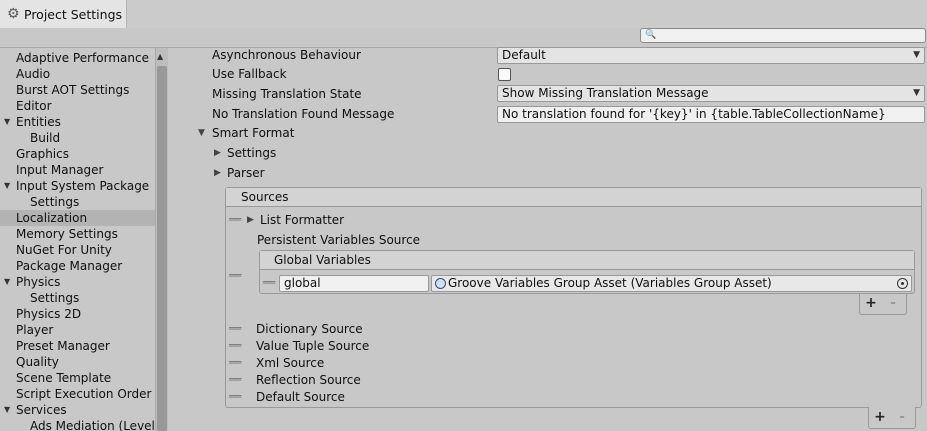 Image resolution: width=927 pixels, height=431 pixels. I want to click on sidebar-item-graphics: Graphics, so click(77, 154).